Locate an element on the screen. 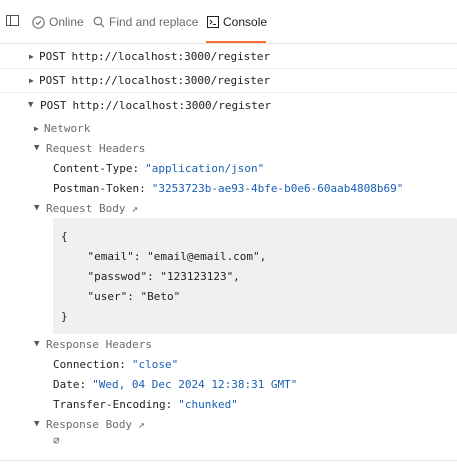 Image resolution: width=457 pixels, height=474 pixels. tab-online-label: Online is located at coordinates (66, 22).